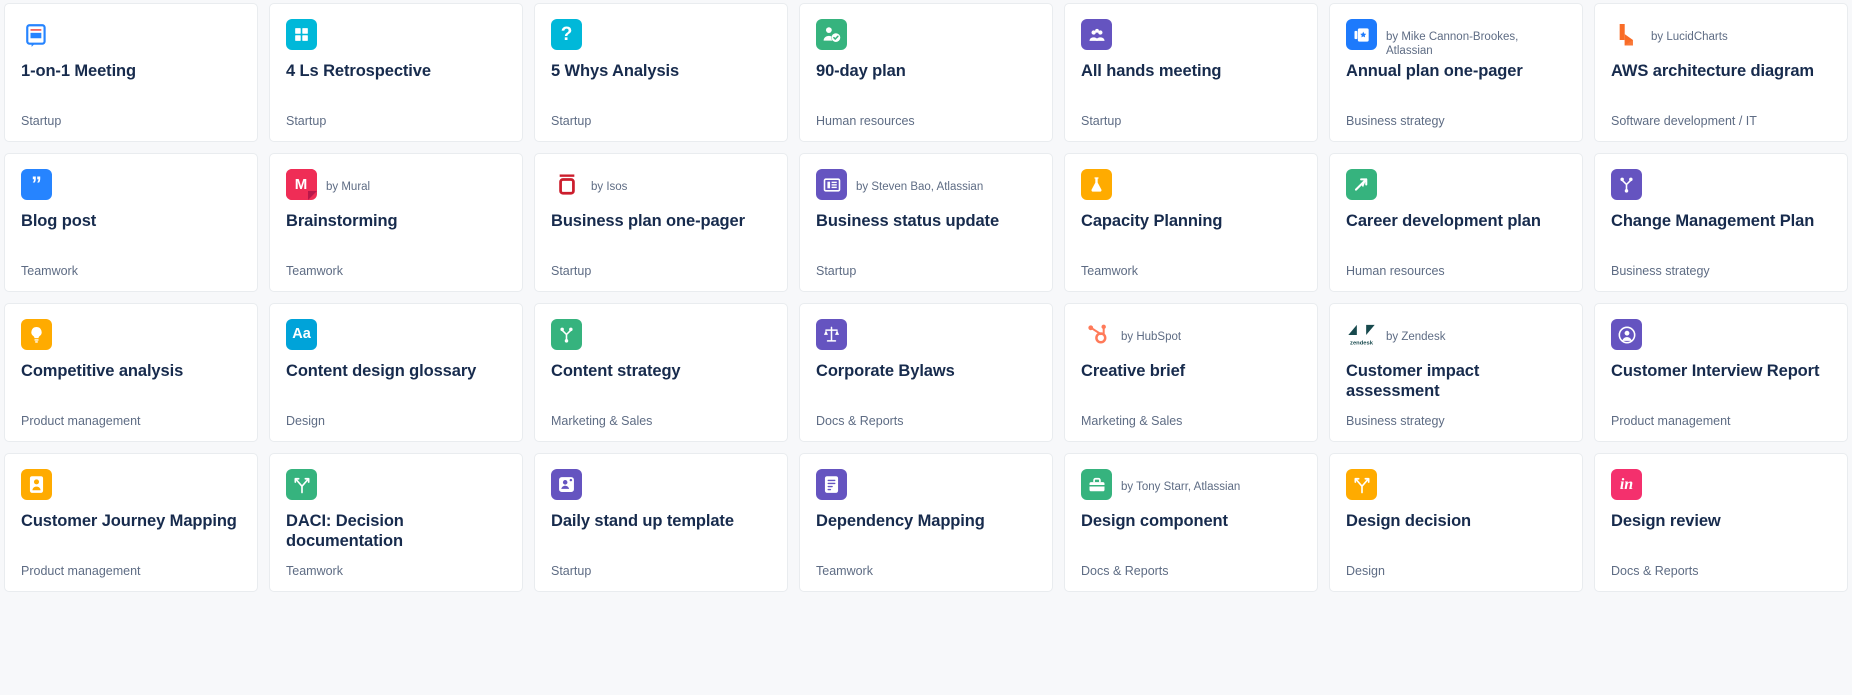 This screenshot has height=695, width=1852. Describe the element at coordinates (396, 372) in the screenshot. I see `template-card: Aa Content design glossary Design` at that location.